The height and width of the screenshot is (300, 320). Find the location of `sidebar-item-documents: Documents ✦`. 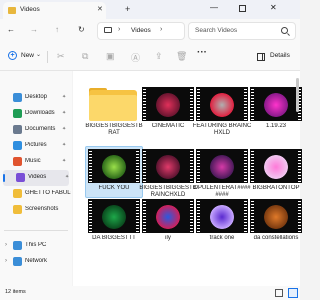

sidebar-item-documents: Documents ✦ is located at coordinates (36, 130).